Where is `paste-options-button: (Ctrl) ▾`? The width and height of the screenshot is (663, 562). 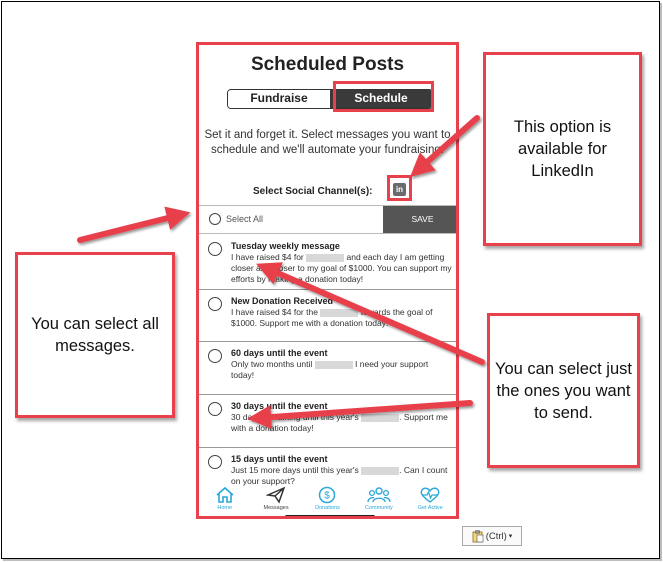
paste-options-button: (Ctrl) ▾ is located at coordinates (492, 536).